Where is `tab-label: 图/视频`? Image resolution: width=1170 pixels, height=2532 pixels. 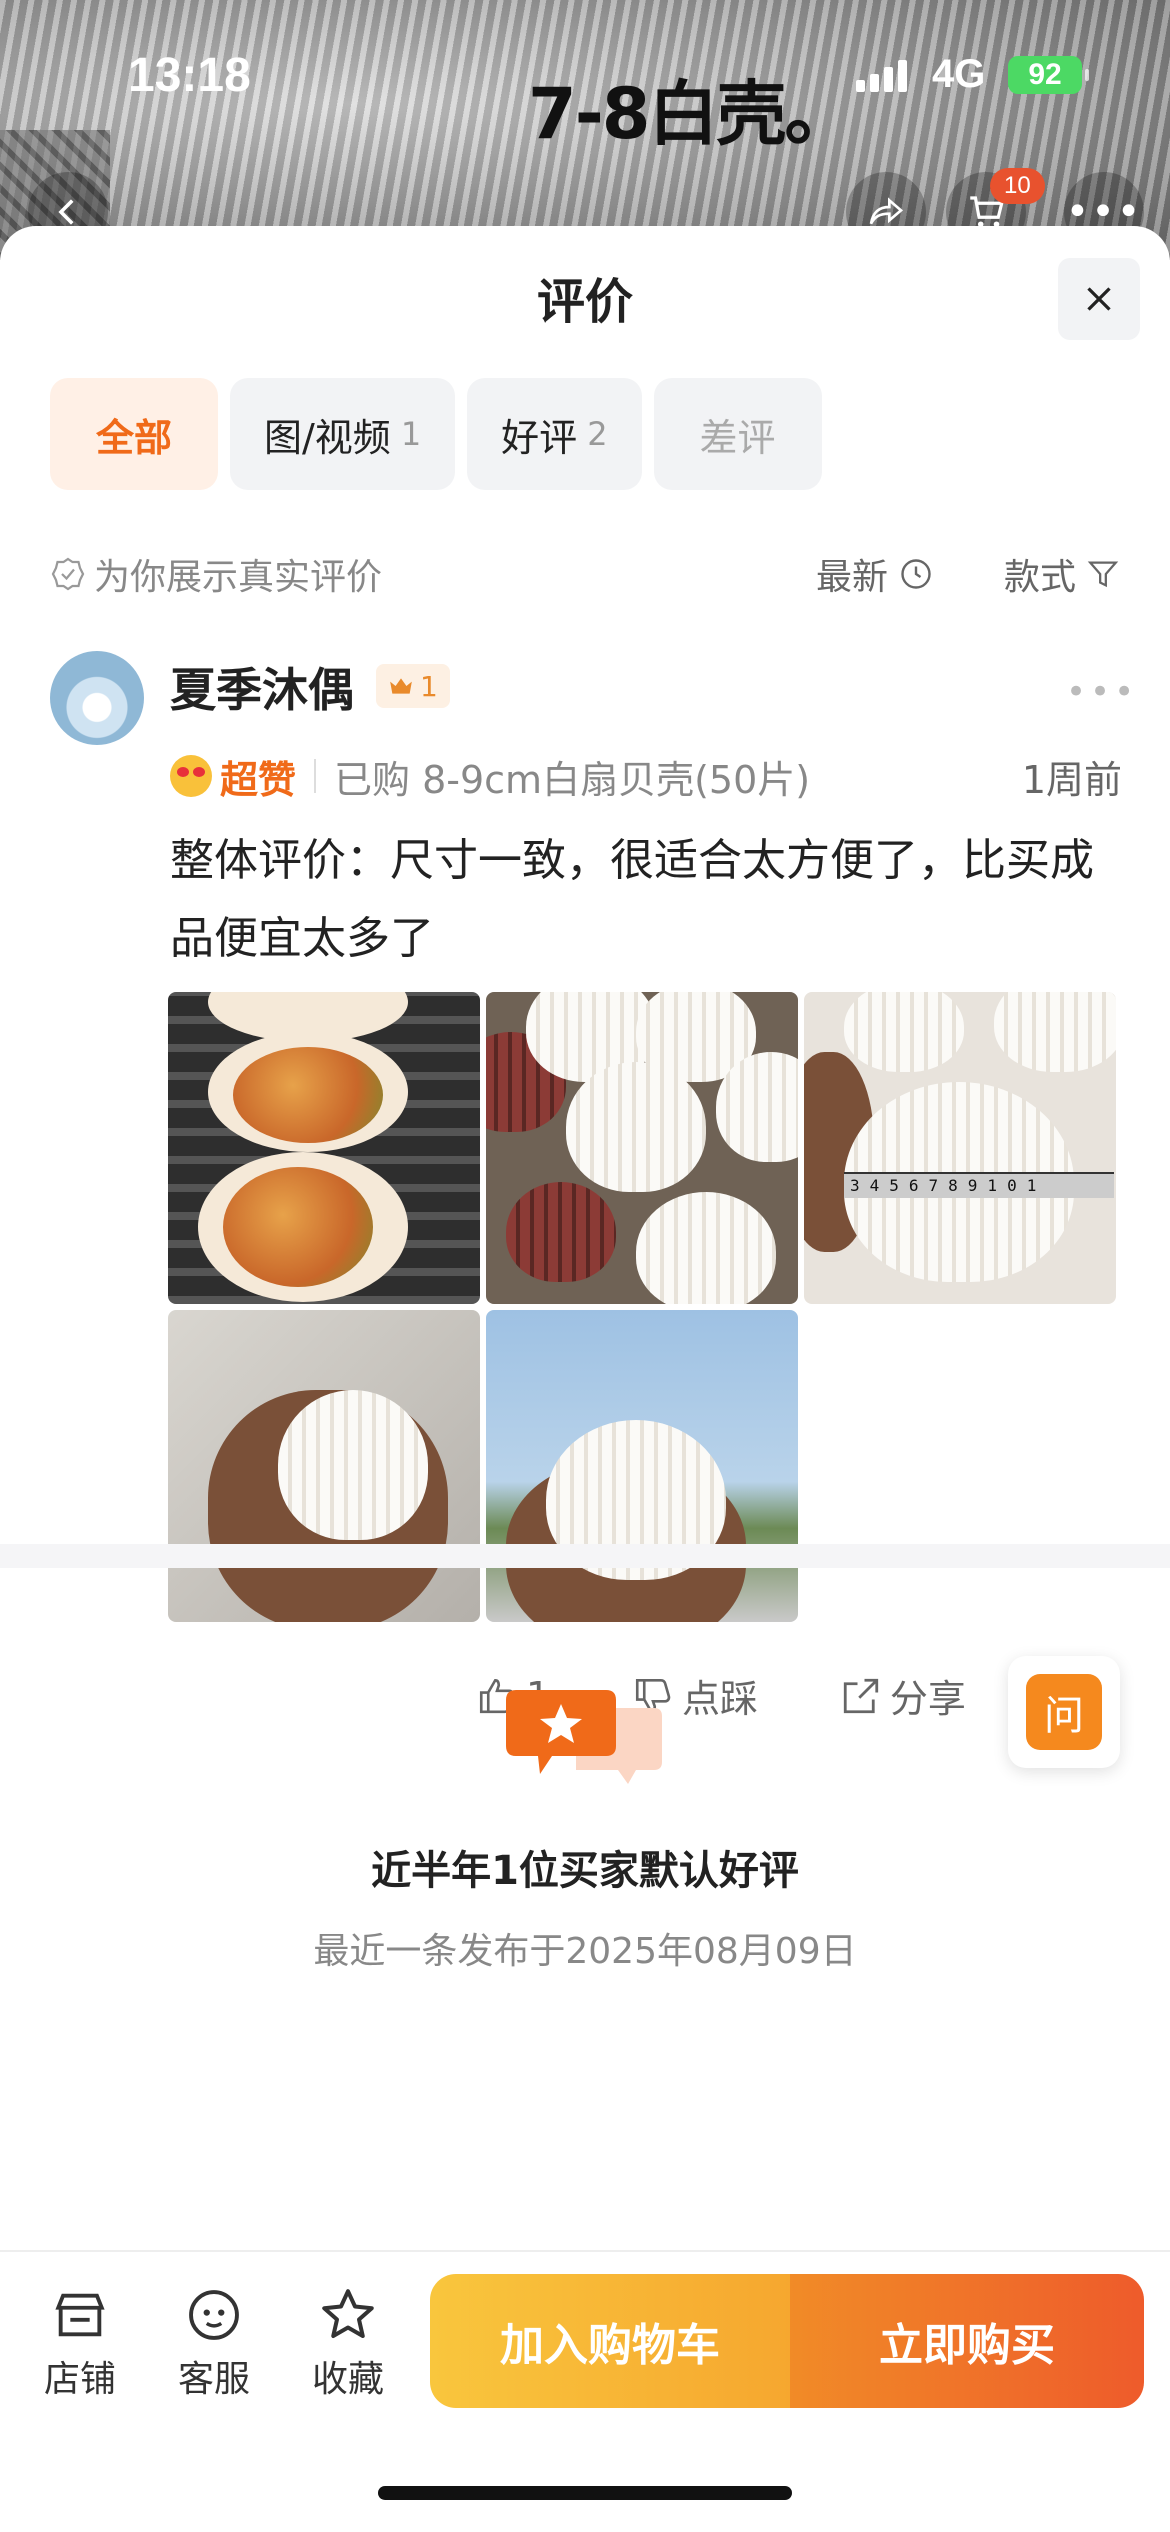
tab-label: 图/视频 is located at coordinates (327, 437).